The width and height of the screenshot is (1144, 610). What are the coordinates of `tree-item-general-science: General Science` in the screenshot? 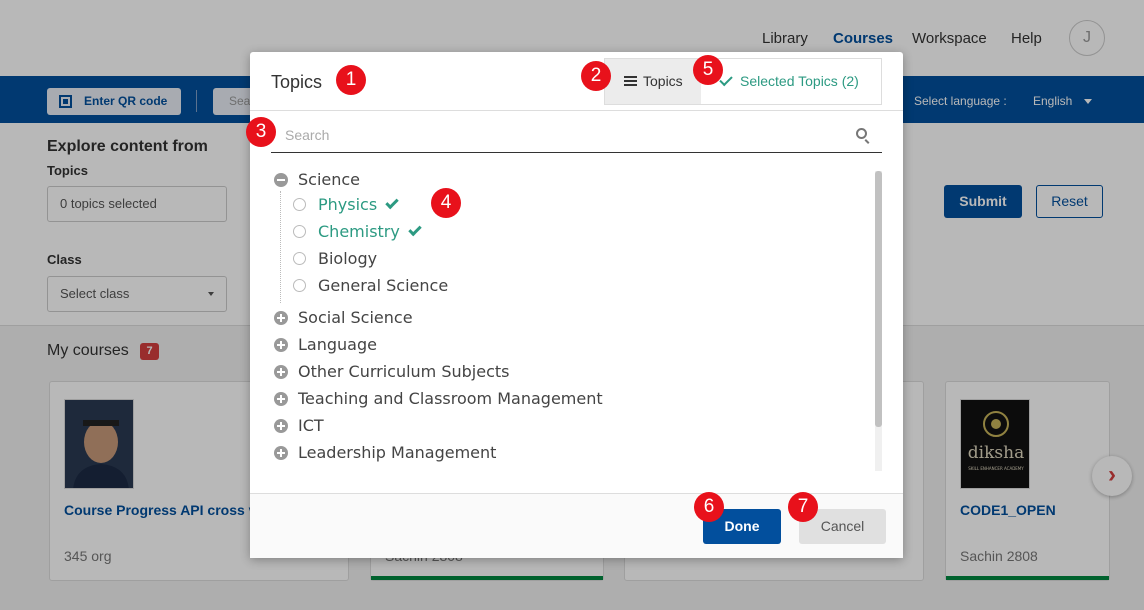 It's located at (370, 286).